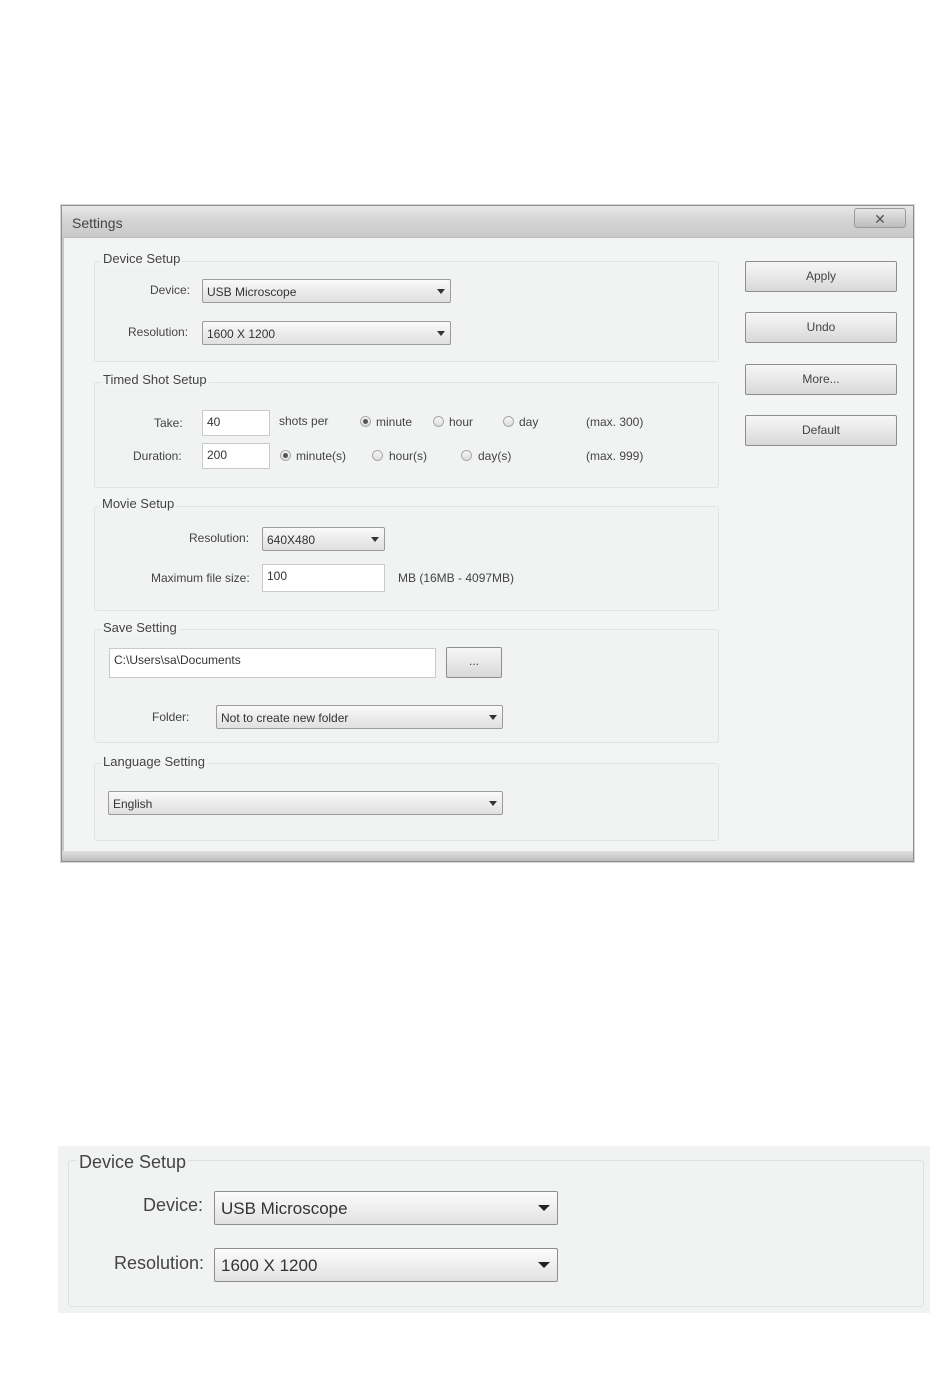 This screenshot has height=1397, width=950. Describe the element at coordinates (438, 421) in the screenshot. I see `radio-hour` at that location.